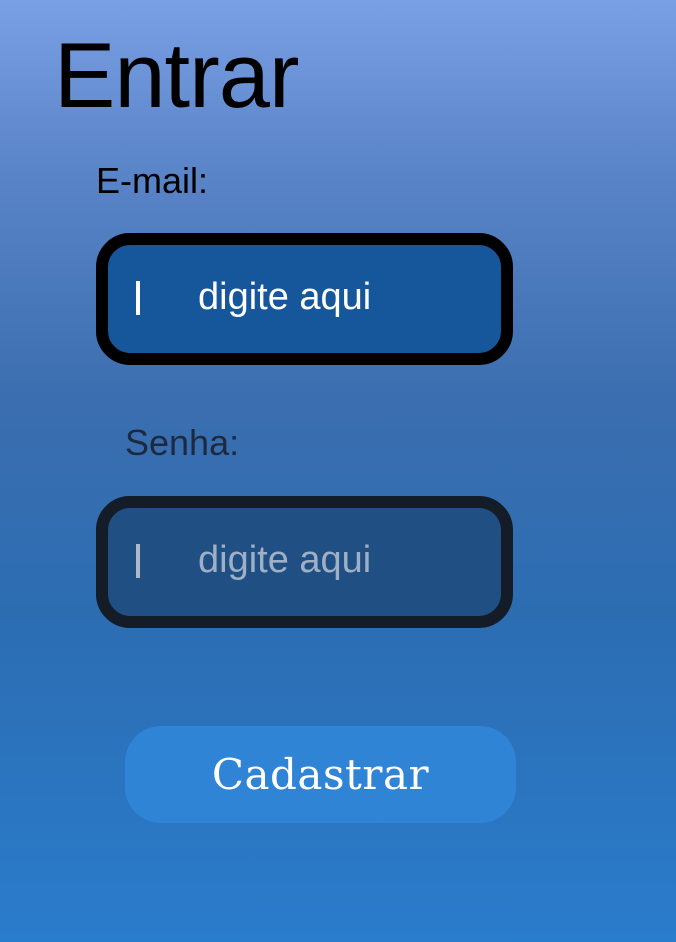 The height and width of the screenshot is (942, 676). I want to click on cadastrar-button: Cadastrar, so click(320, 774).